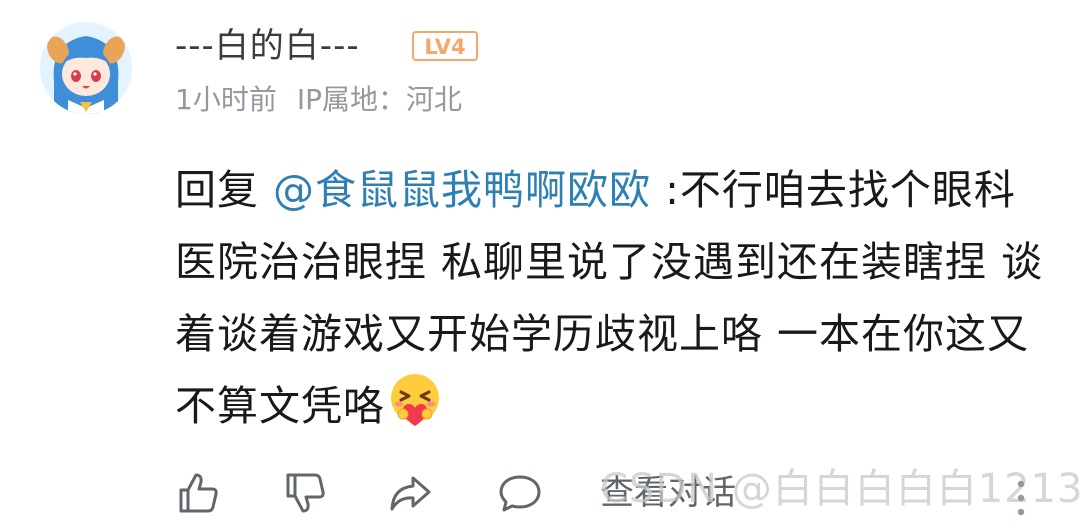 This screenshot has height=531, width=1080. Describe the element at coordinates (462, 190) in the screenshot. I see `mention-link: @食鼠鼠我鸭啊欧欧` at that location.